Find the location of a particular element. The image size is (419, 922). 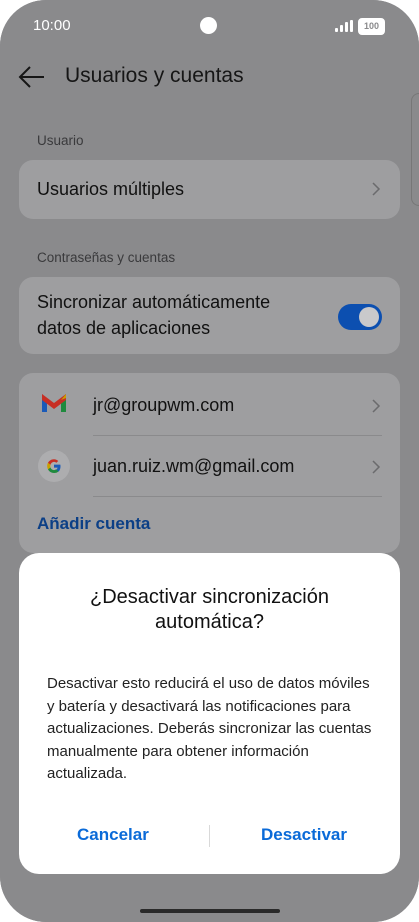

gmail-icon is located at coordinates (54, 403).